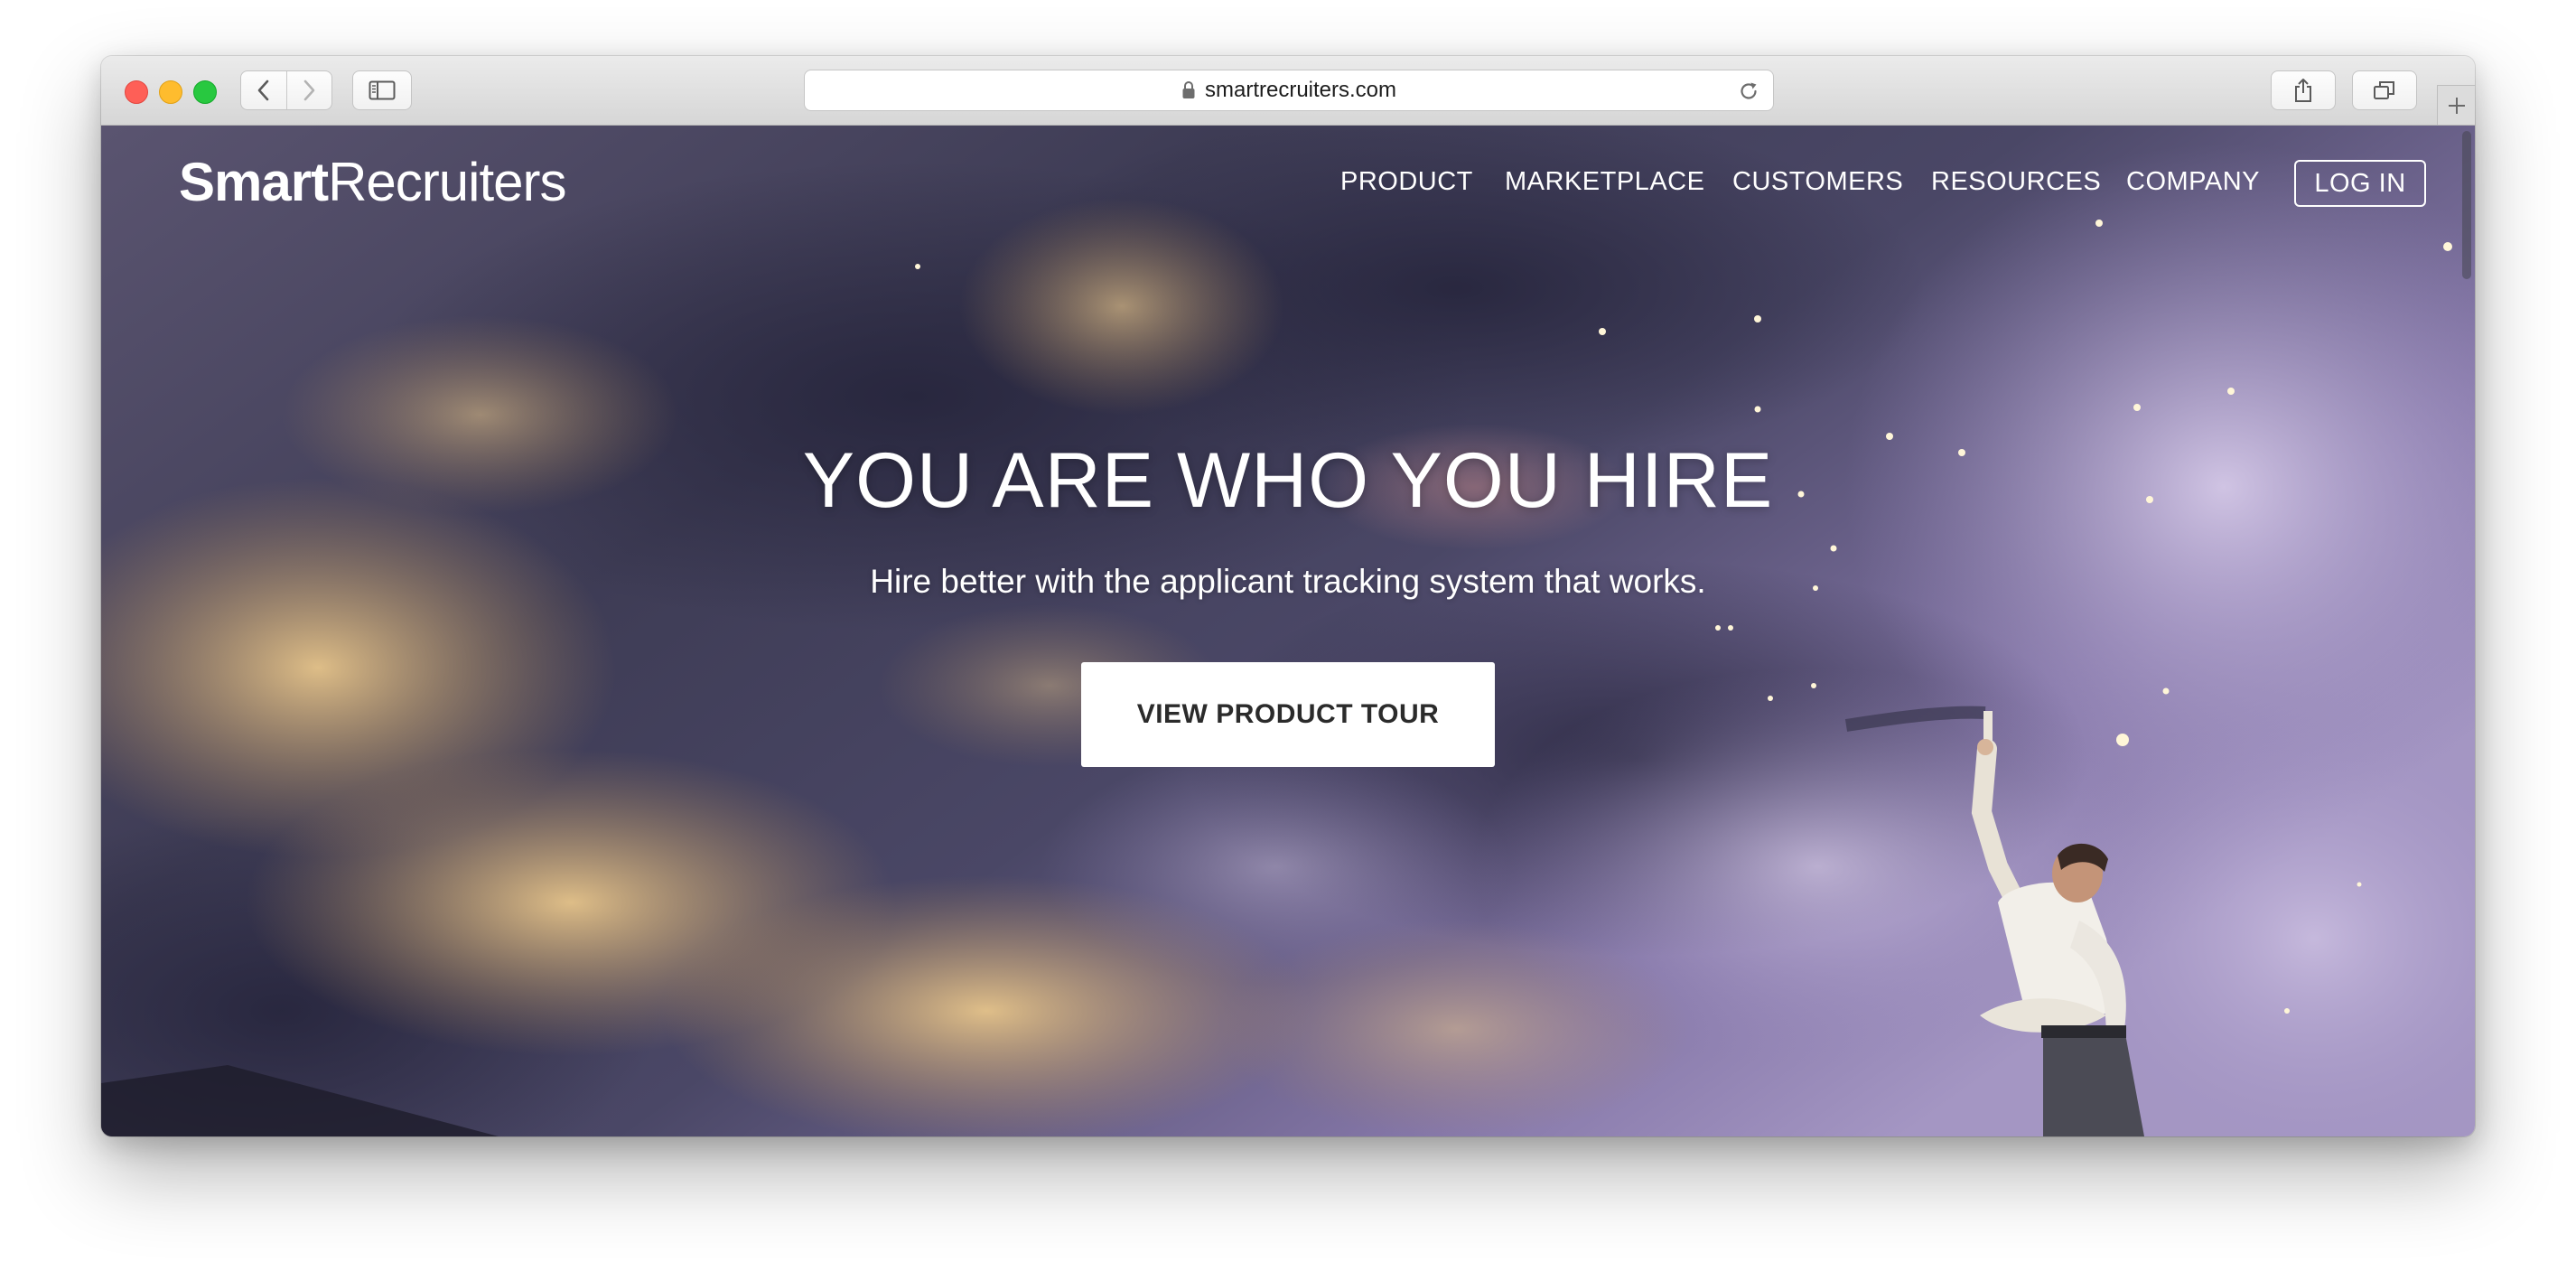 The image size is (2576, 1281). I want to click on tabs-overview-icon, so click(2384, 90).